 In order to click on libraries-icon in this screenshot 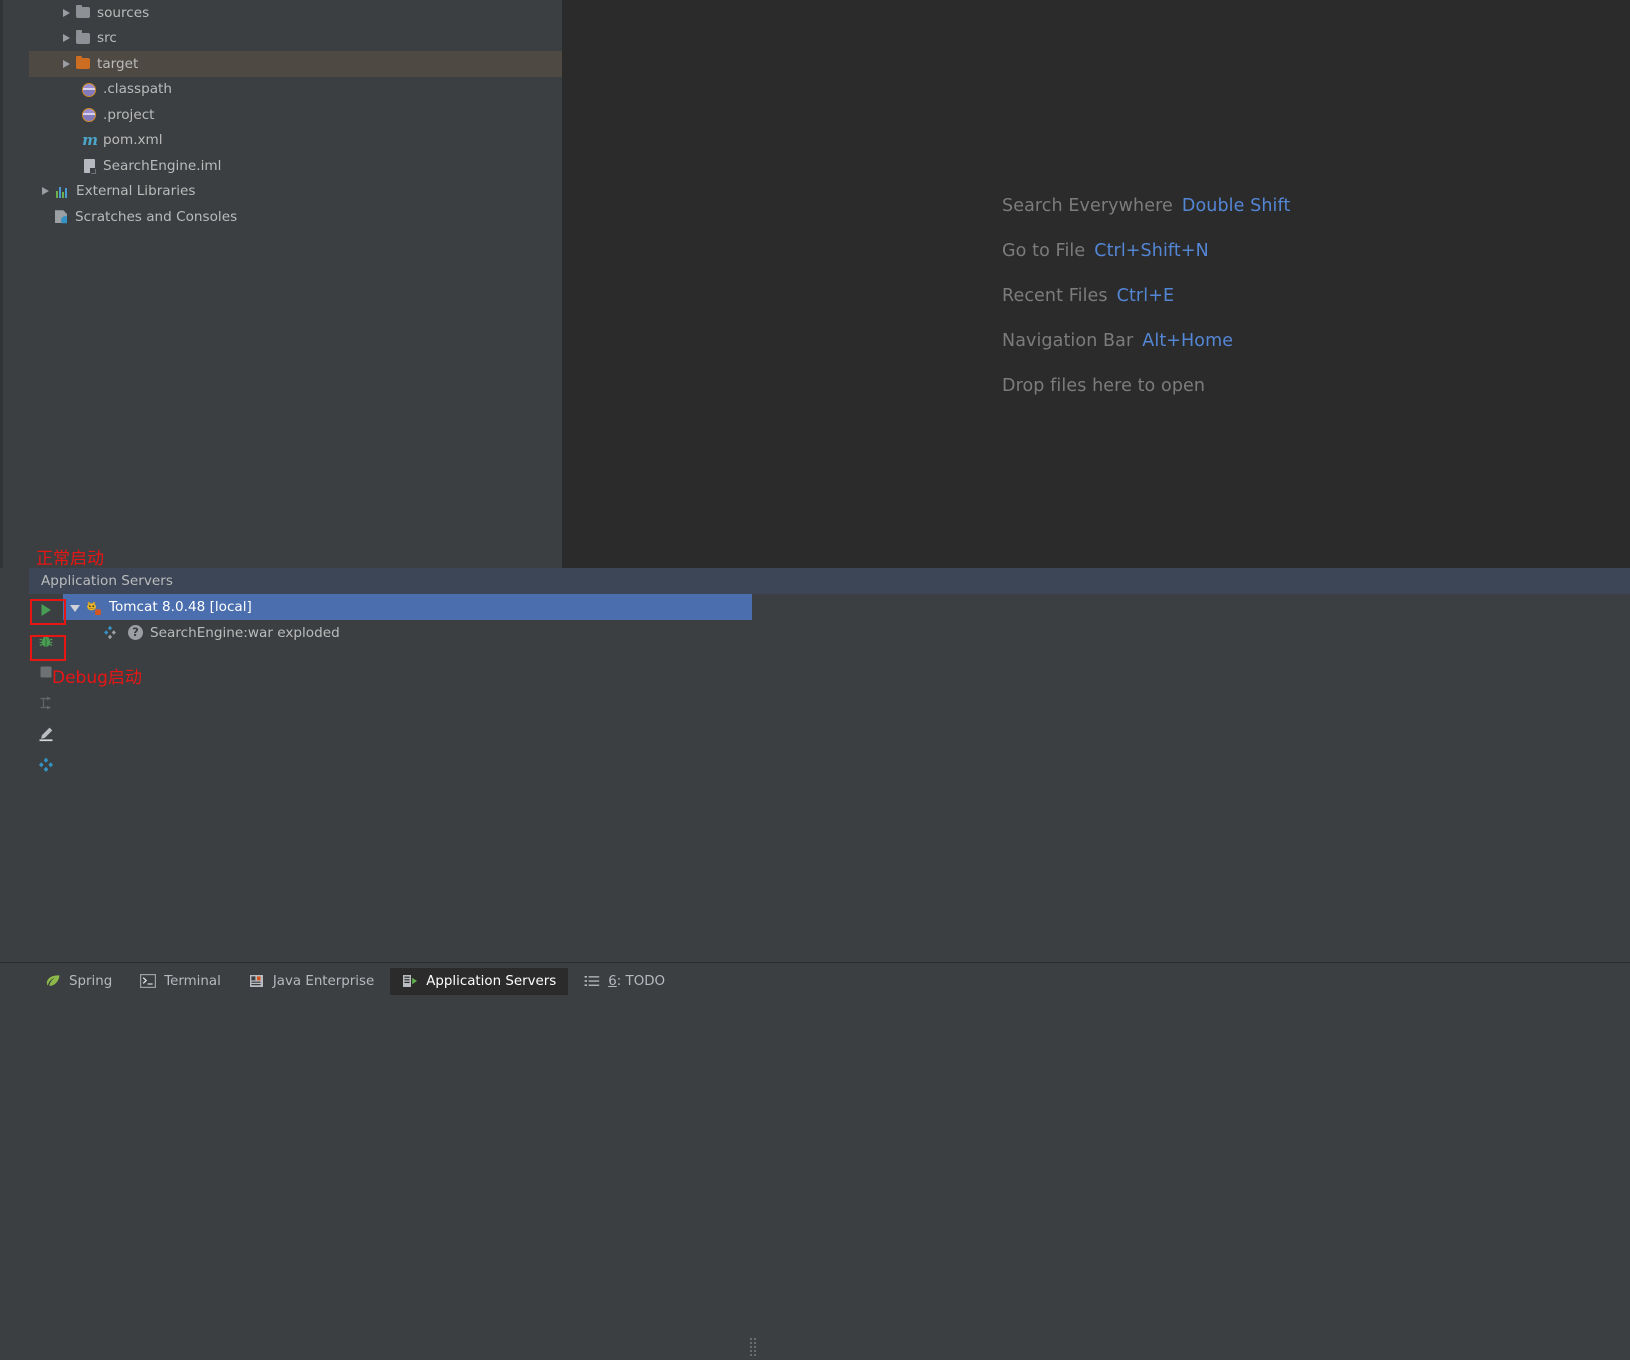, I will do `click(62, 191)`.